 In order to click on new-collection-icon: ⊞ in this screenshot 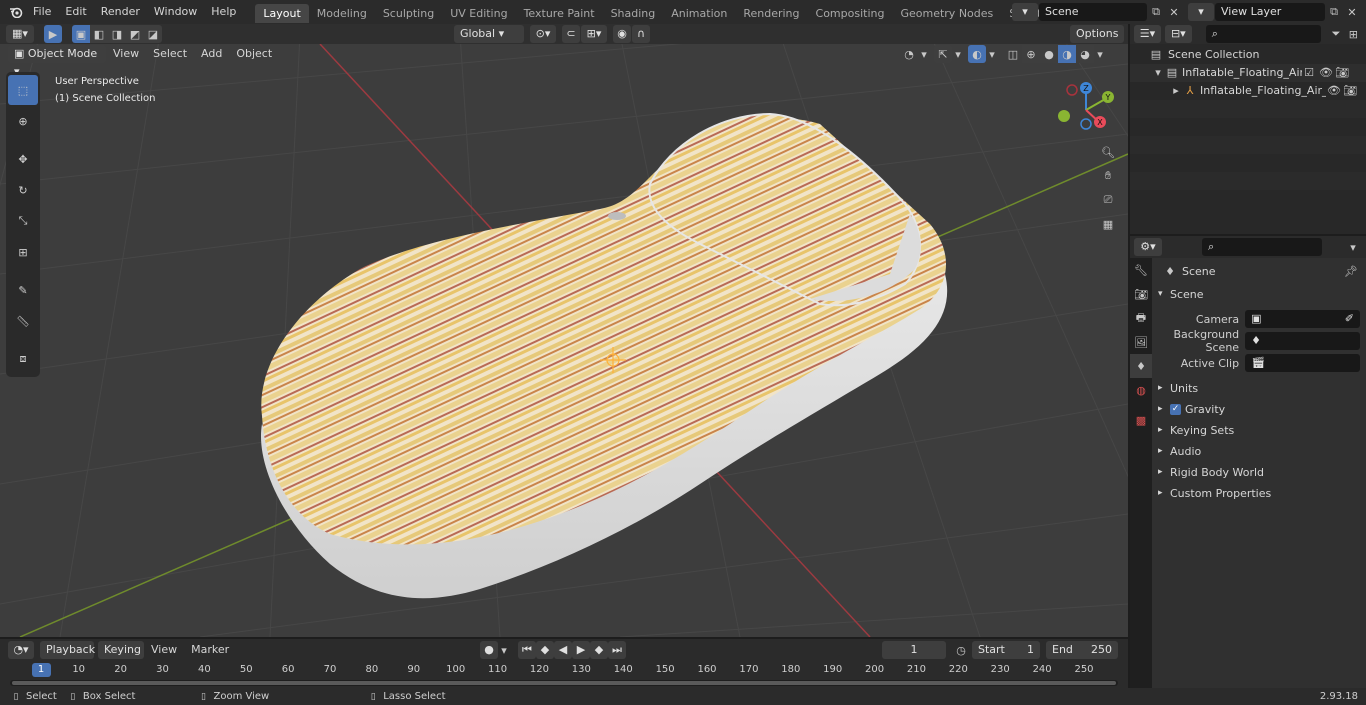, I will do `click(1353, 34)`.